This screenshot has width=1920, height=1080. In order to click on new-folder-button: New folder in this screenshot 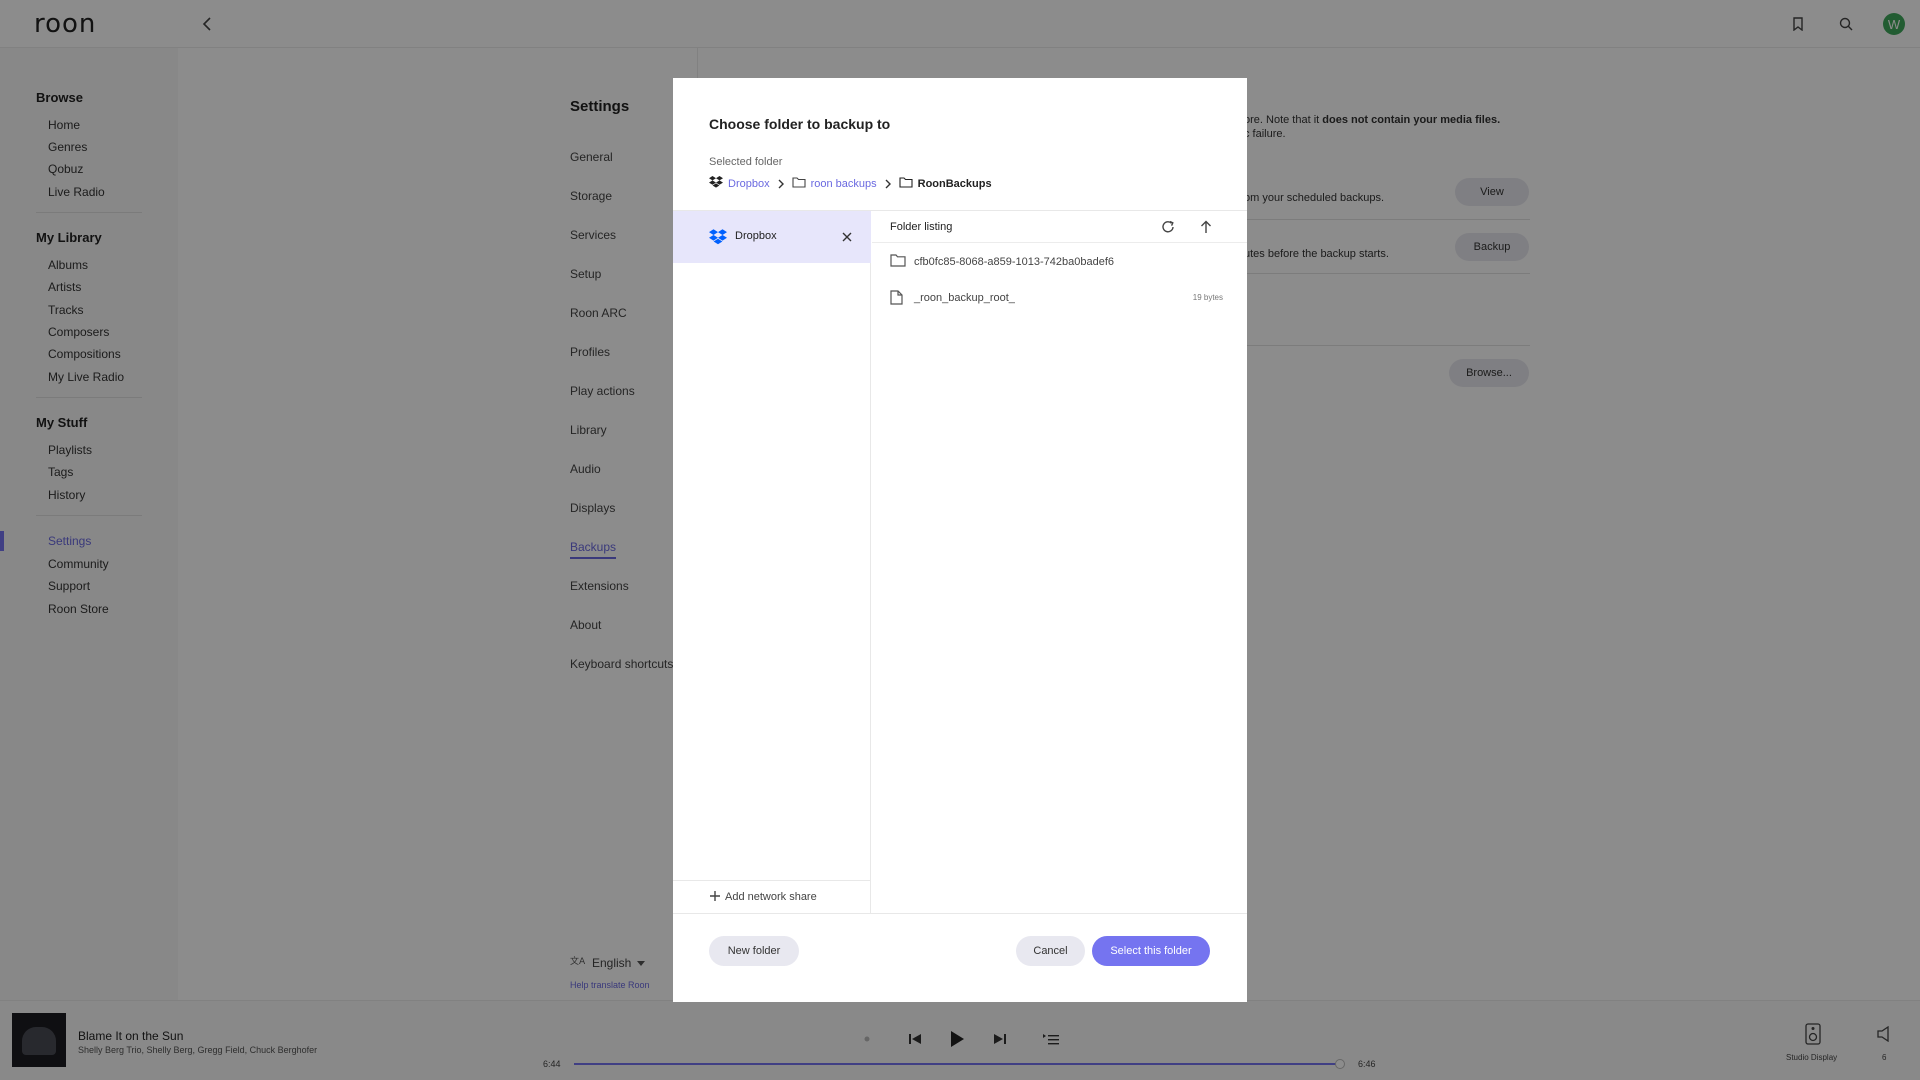, I will do `click(754, 951)`.